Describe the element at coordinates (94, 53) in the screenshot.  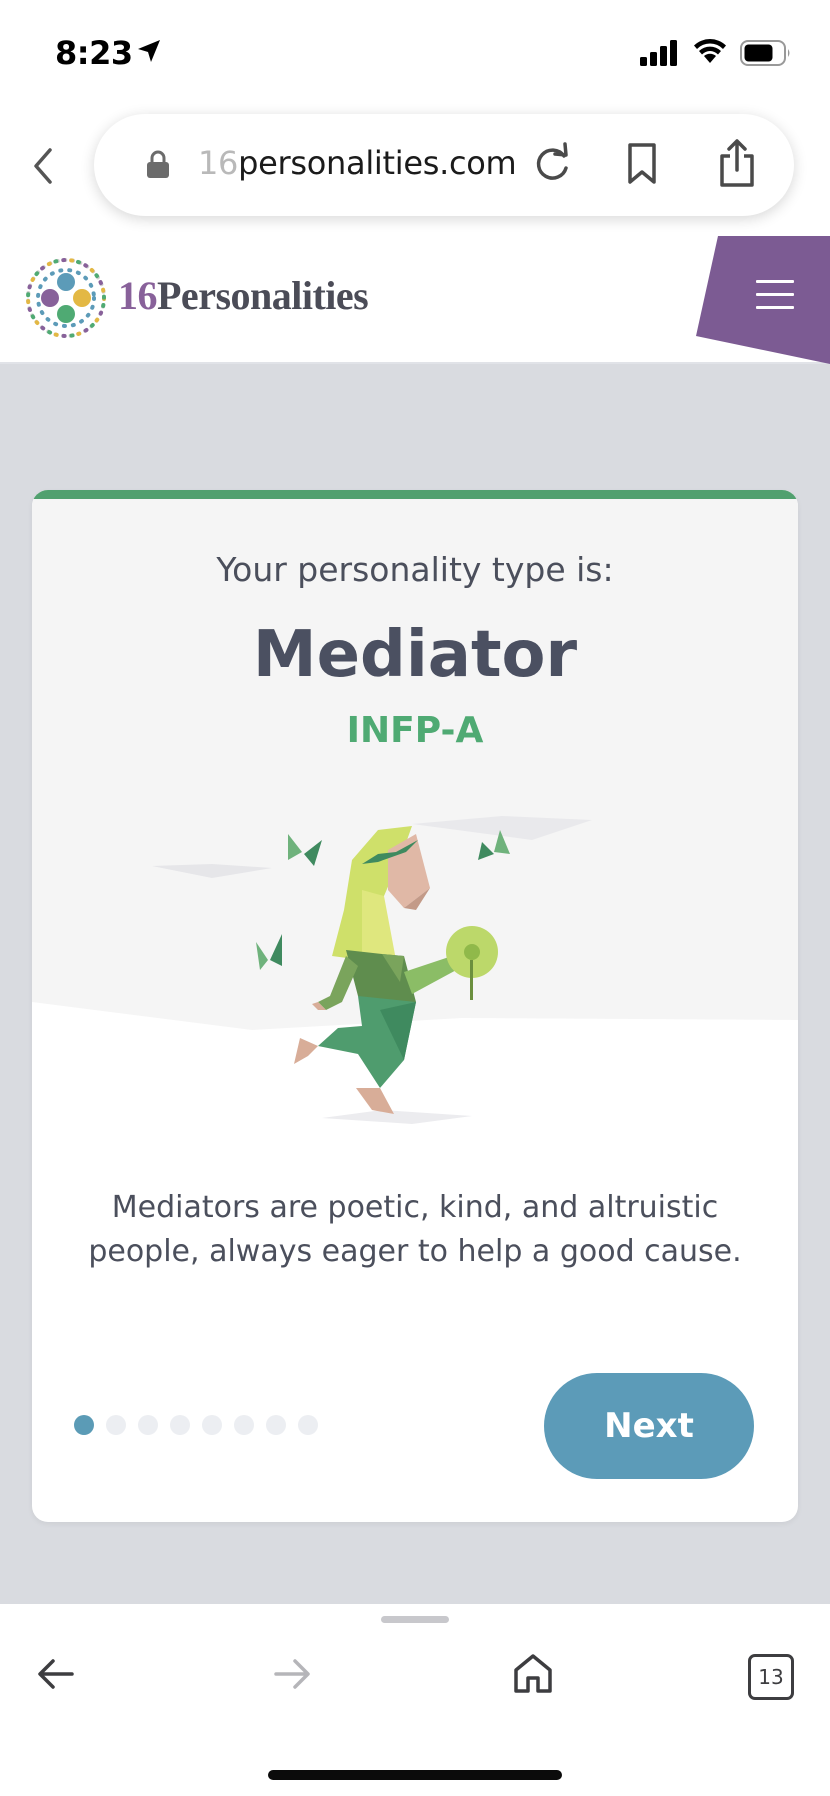
I see `status-time: 8:23` at that location.